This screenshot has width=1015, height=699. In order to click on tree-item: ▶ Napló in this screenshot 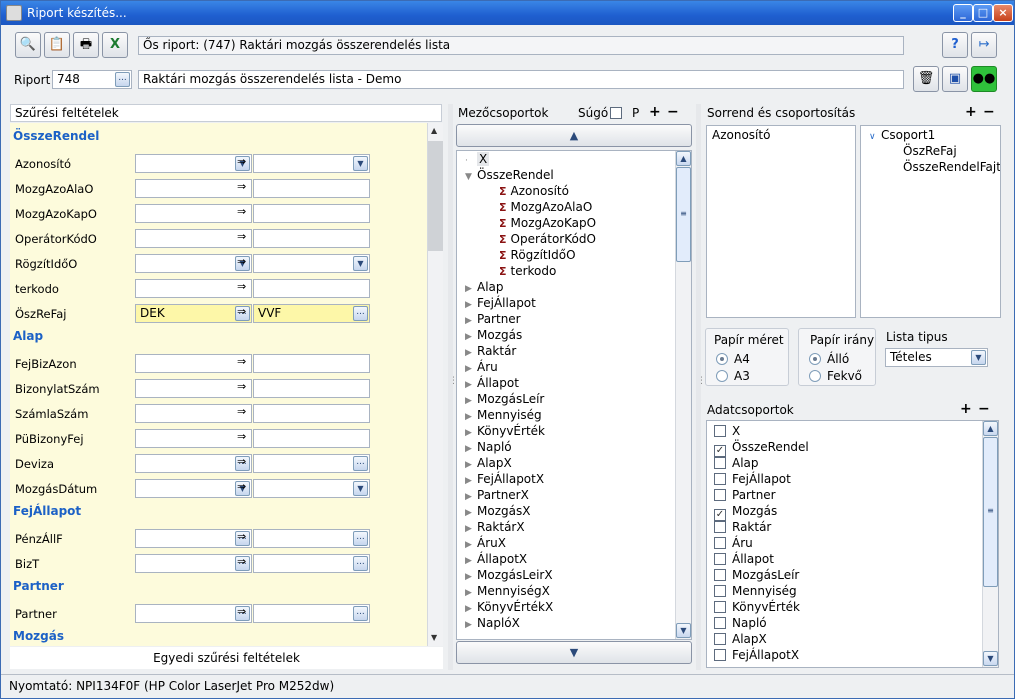, I will do `click(488, 447)`.